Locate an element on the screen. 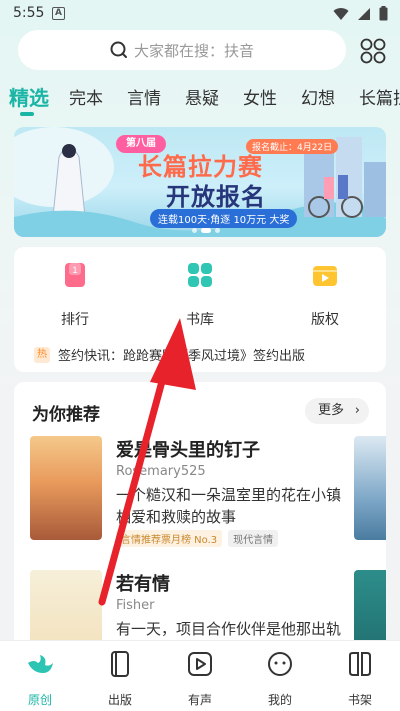 This screenshot has width=400, height=711. category-tabs: 精选 完本 言情 悬疑 女性 幻想 长篇拉 is located at coordinates (200, 101).